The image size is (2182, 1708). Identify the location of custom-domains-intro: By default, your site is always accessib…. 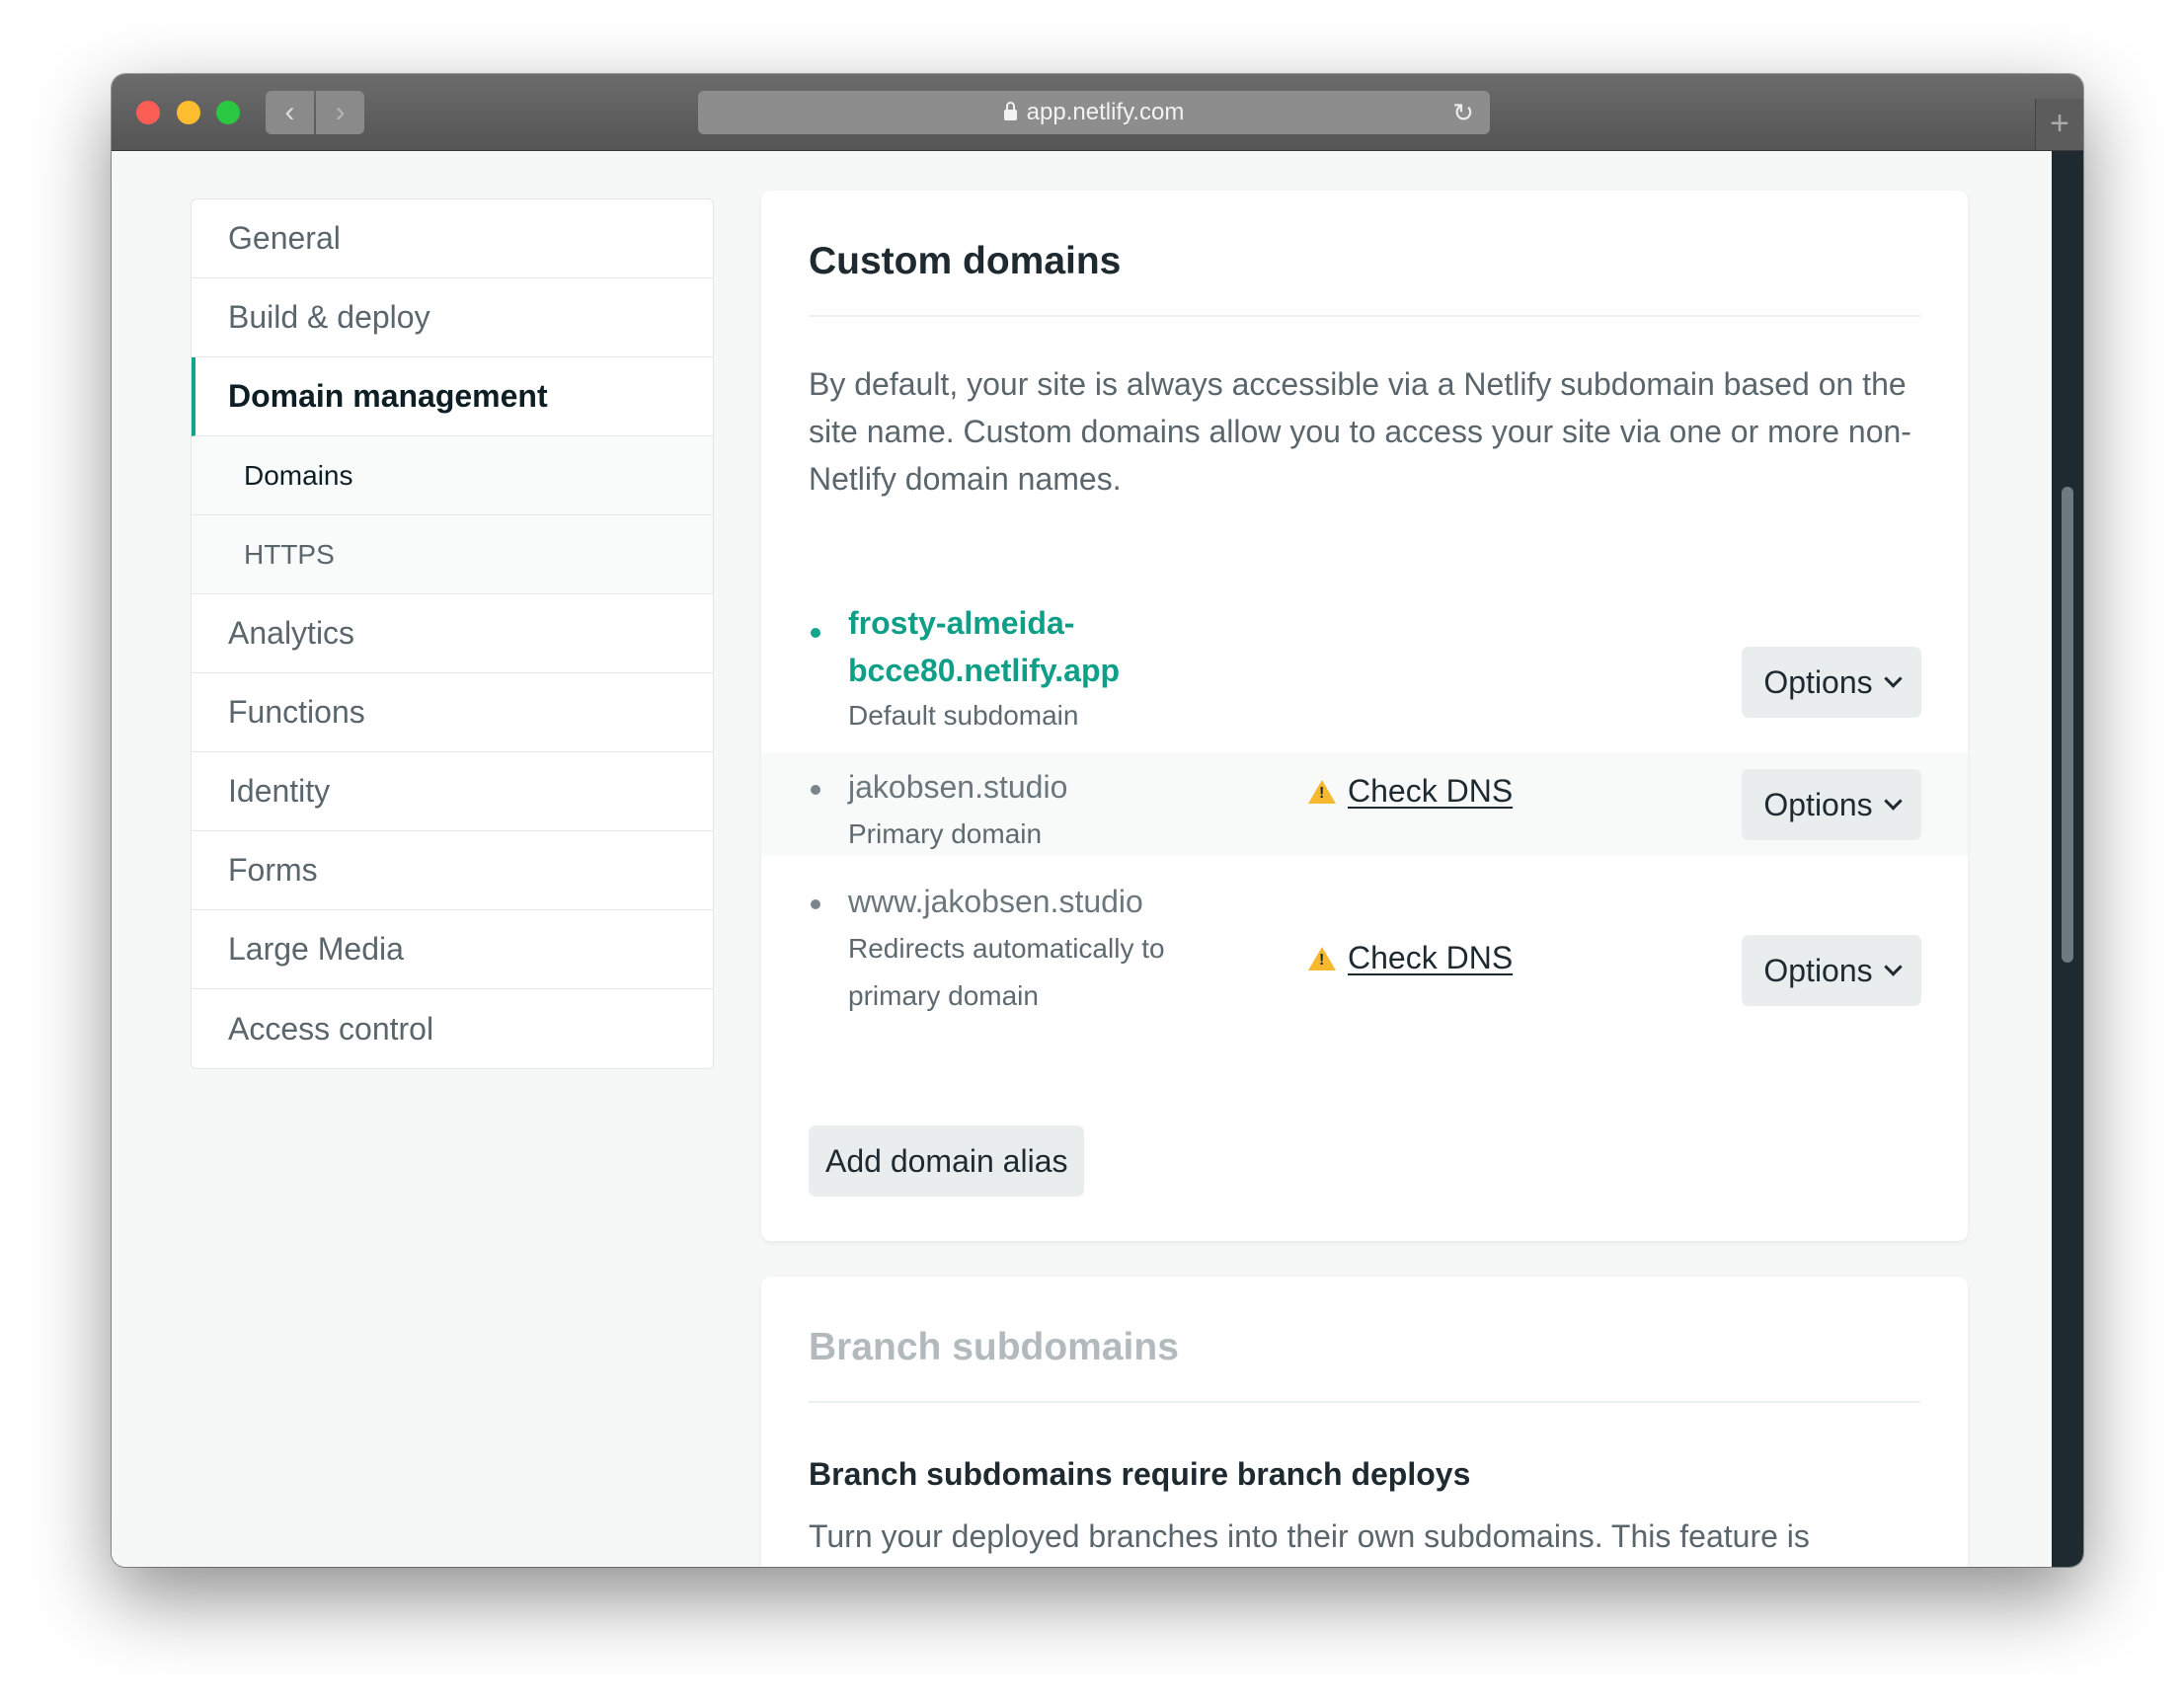
(1360, 431).